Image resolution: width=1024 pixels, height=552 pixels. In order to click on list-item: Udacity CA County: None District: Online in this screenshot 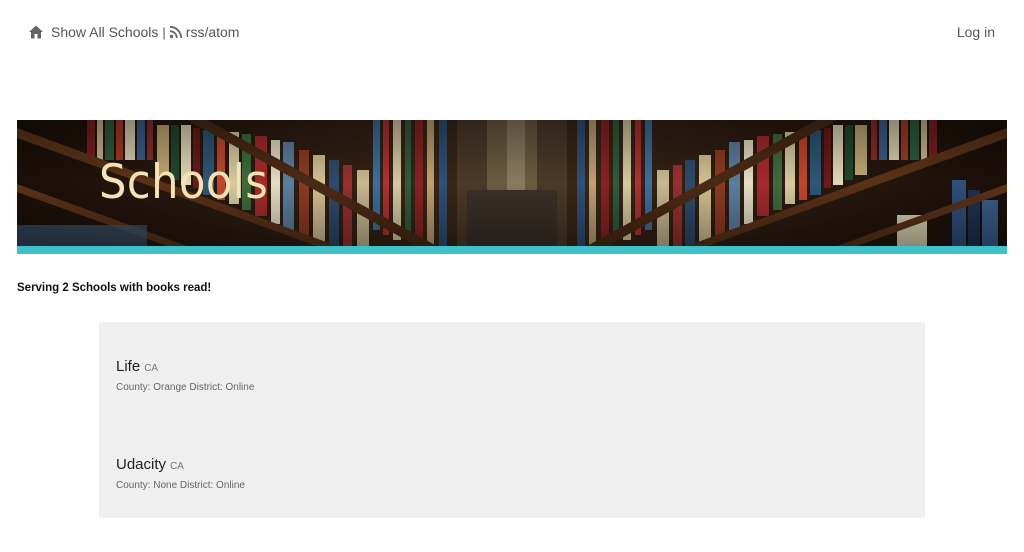, I will do `click(180, 473)`.